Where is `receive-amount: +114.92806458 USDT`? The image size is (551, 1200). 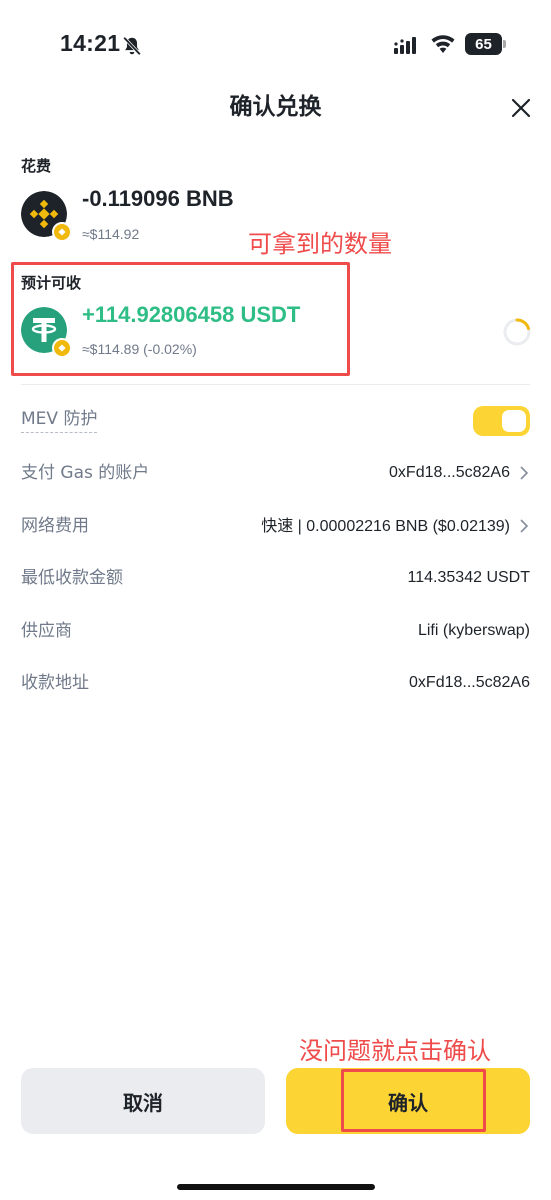 receive-amount: +114.92806458 USDT is located at coordinates (191, 314).